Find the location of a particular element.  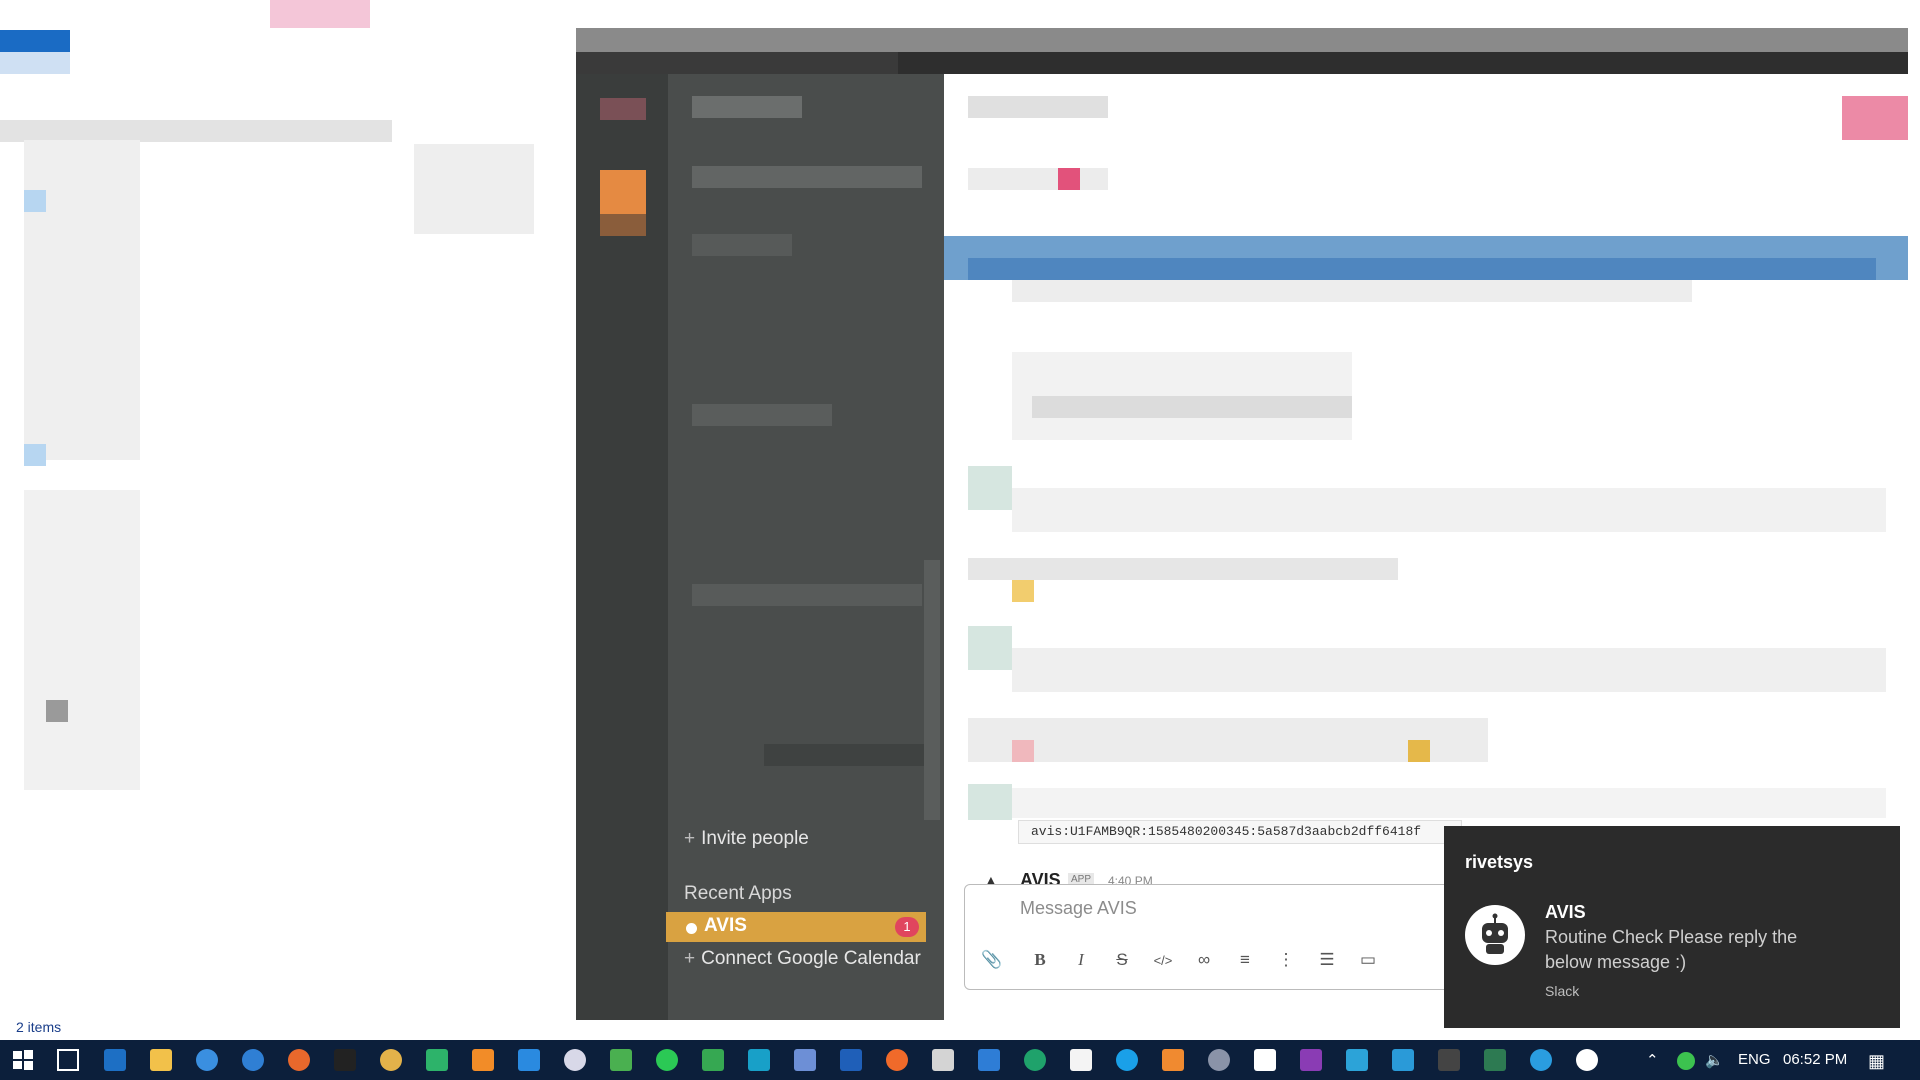

postman-icon is located at coordinates (897, 1060).